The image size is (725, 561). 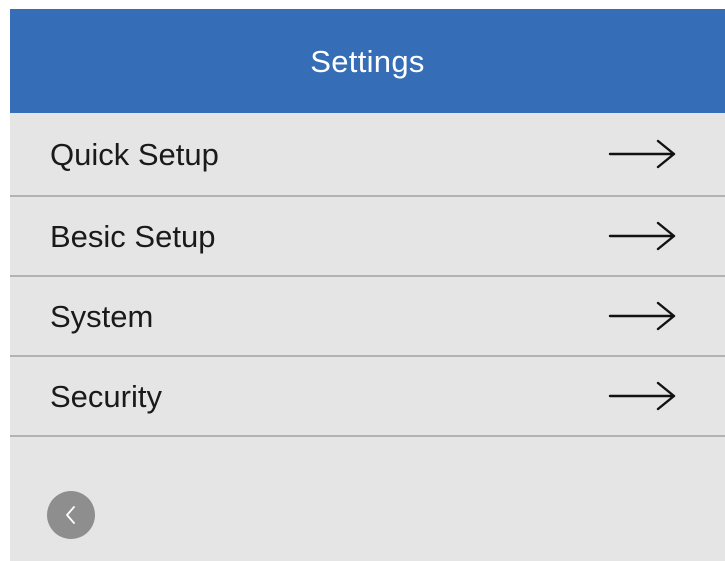 I want to click on chevron-left-icon, so click(x=70, y=515).